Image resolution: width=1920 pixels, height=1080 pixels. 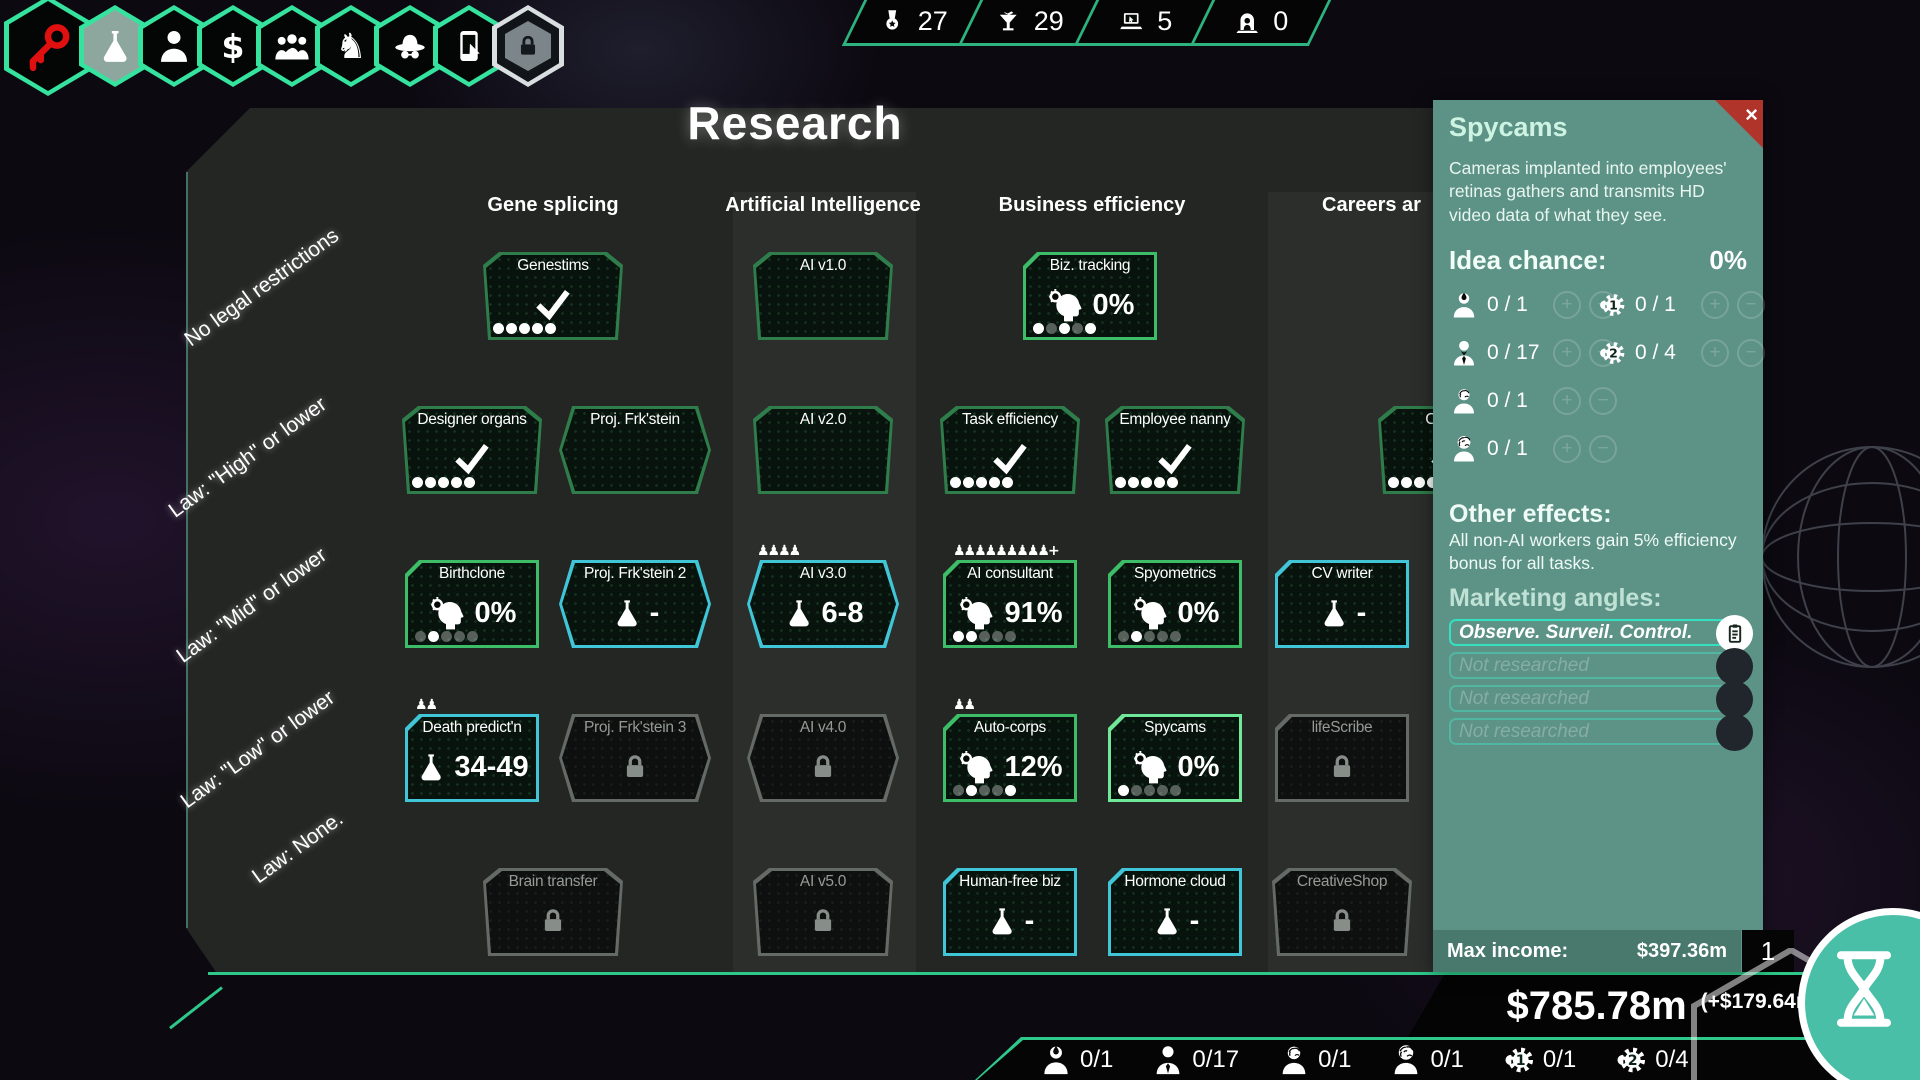 What do you see at coordinates (1175, 758) in the screenshot?
I see `research-node-spycams: Spycams 0%` at bounding box center [1175, 758].